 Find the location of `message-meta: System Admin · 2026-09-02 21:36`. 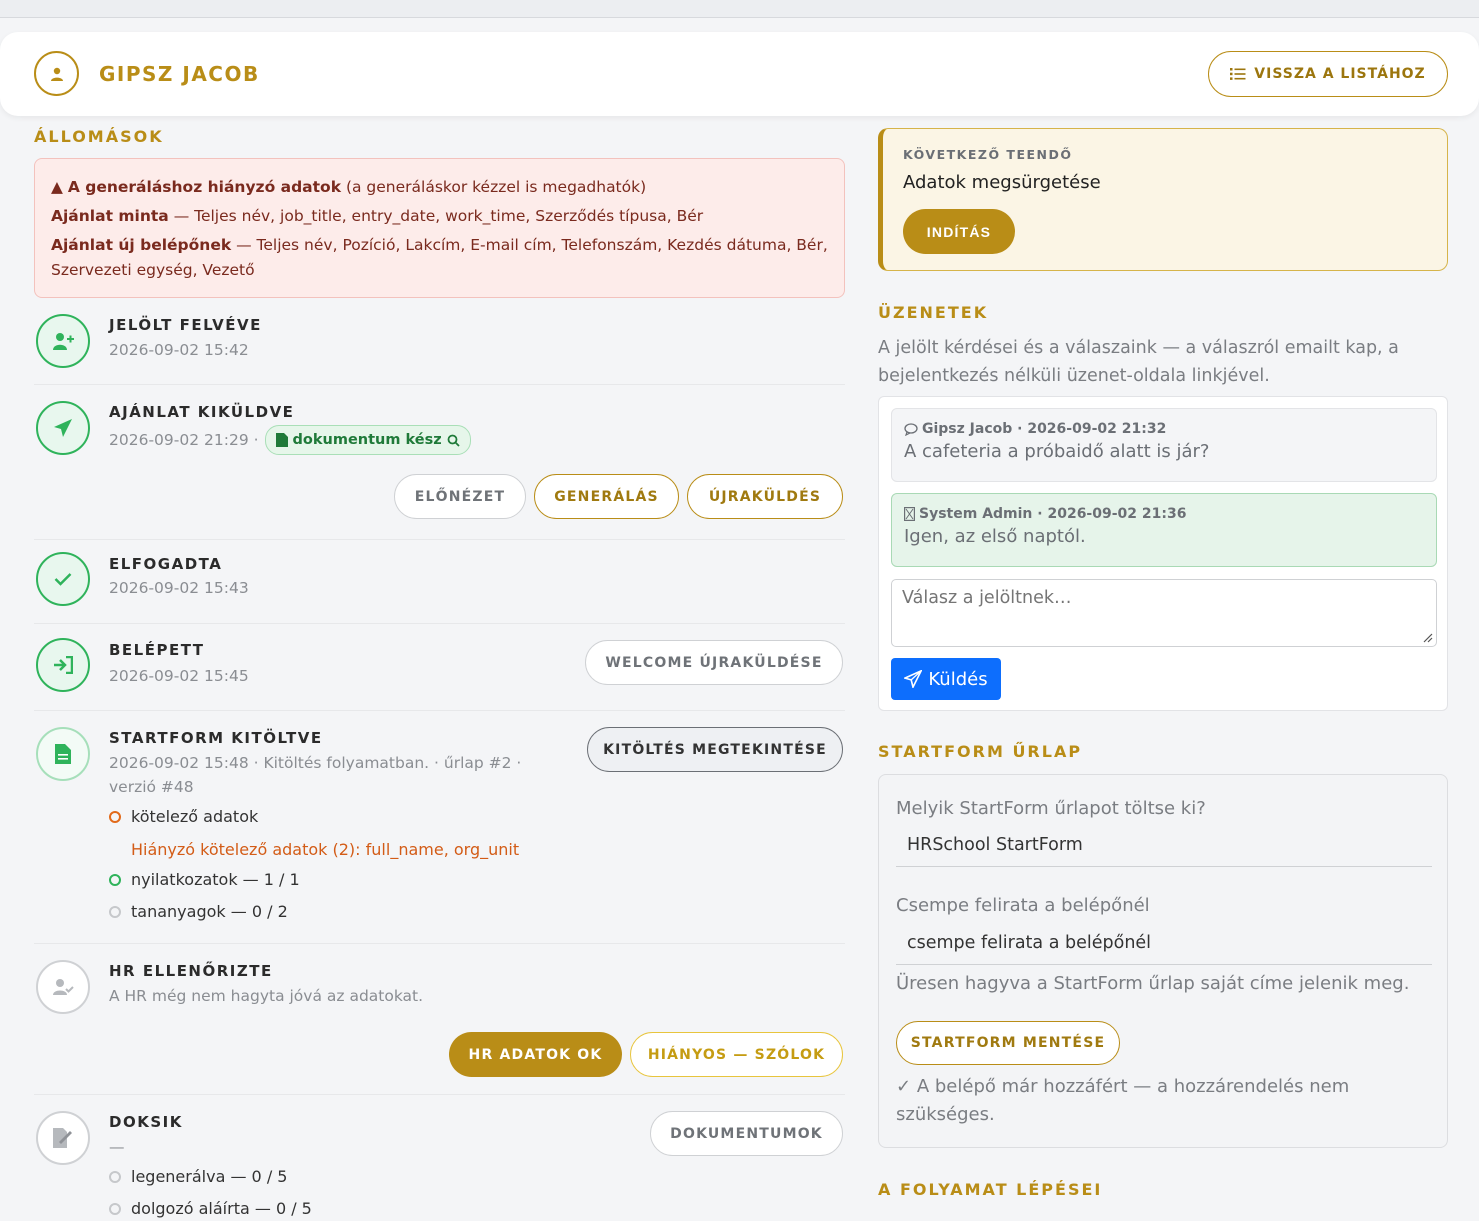

message-meta: System Admin · 2026-09-02 21:36 is located at coordinates (1164, 514).